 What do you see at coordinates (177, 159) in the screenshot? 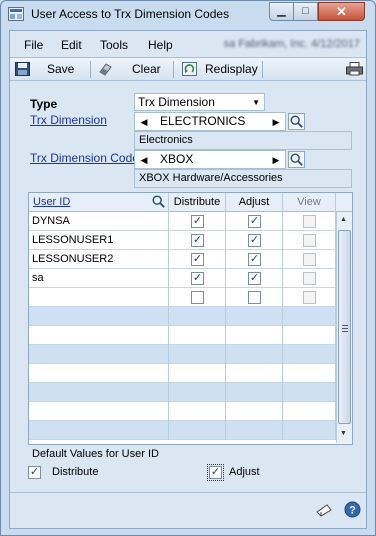
I see `trx-dimension-code-value: XBOX` at bounding box center [177, 159].